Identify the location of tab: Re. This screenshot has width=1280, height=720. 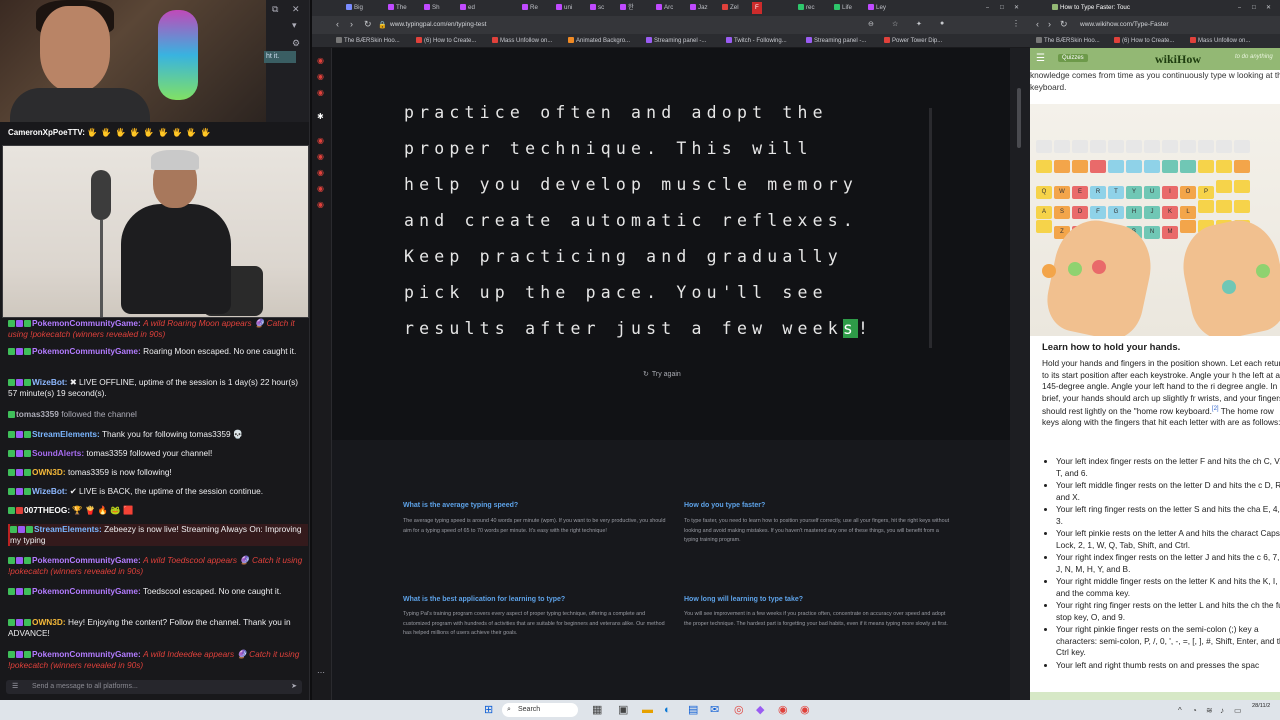
(530, 8).